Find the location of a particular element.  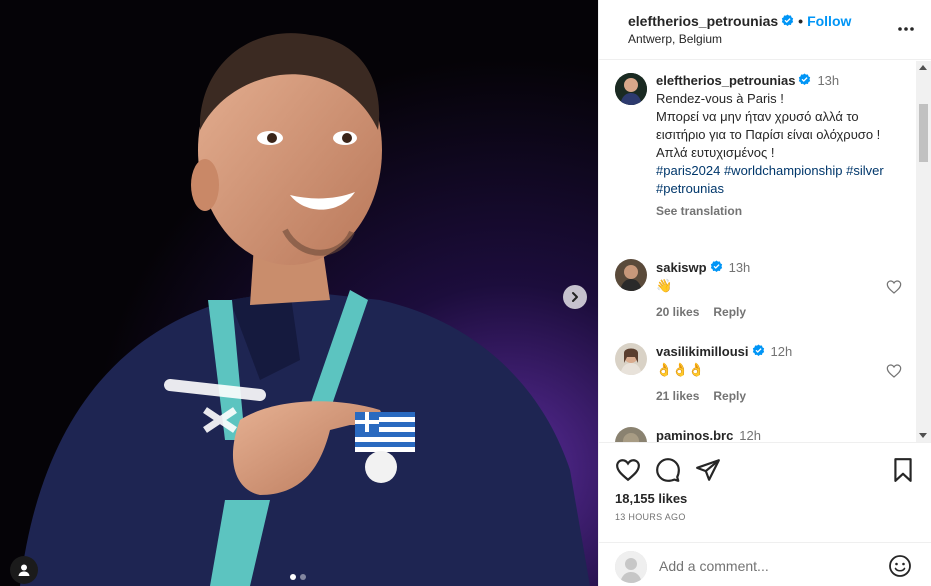

comment-text: 👌👌👌 is located at coordinates (680, 369).